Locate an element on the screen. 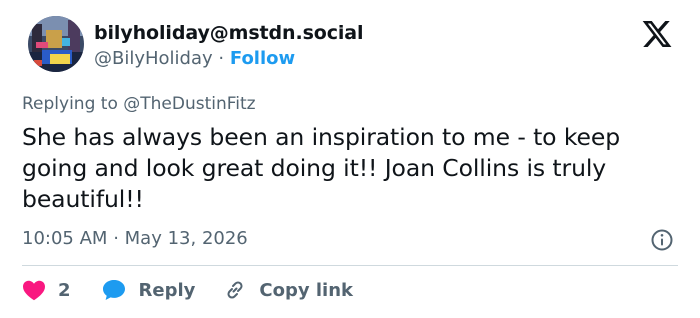  reply-button: Reply is located at coordinates (148, 290).